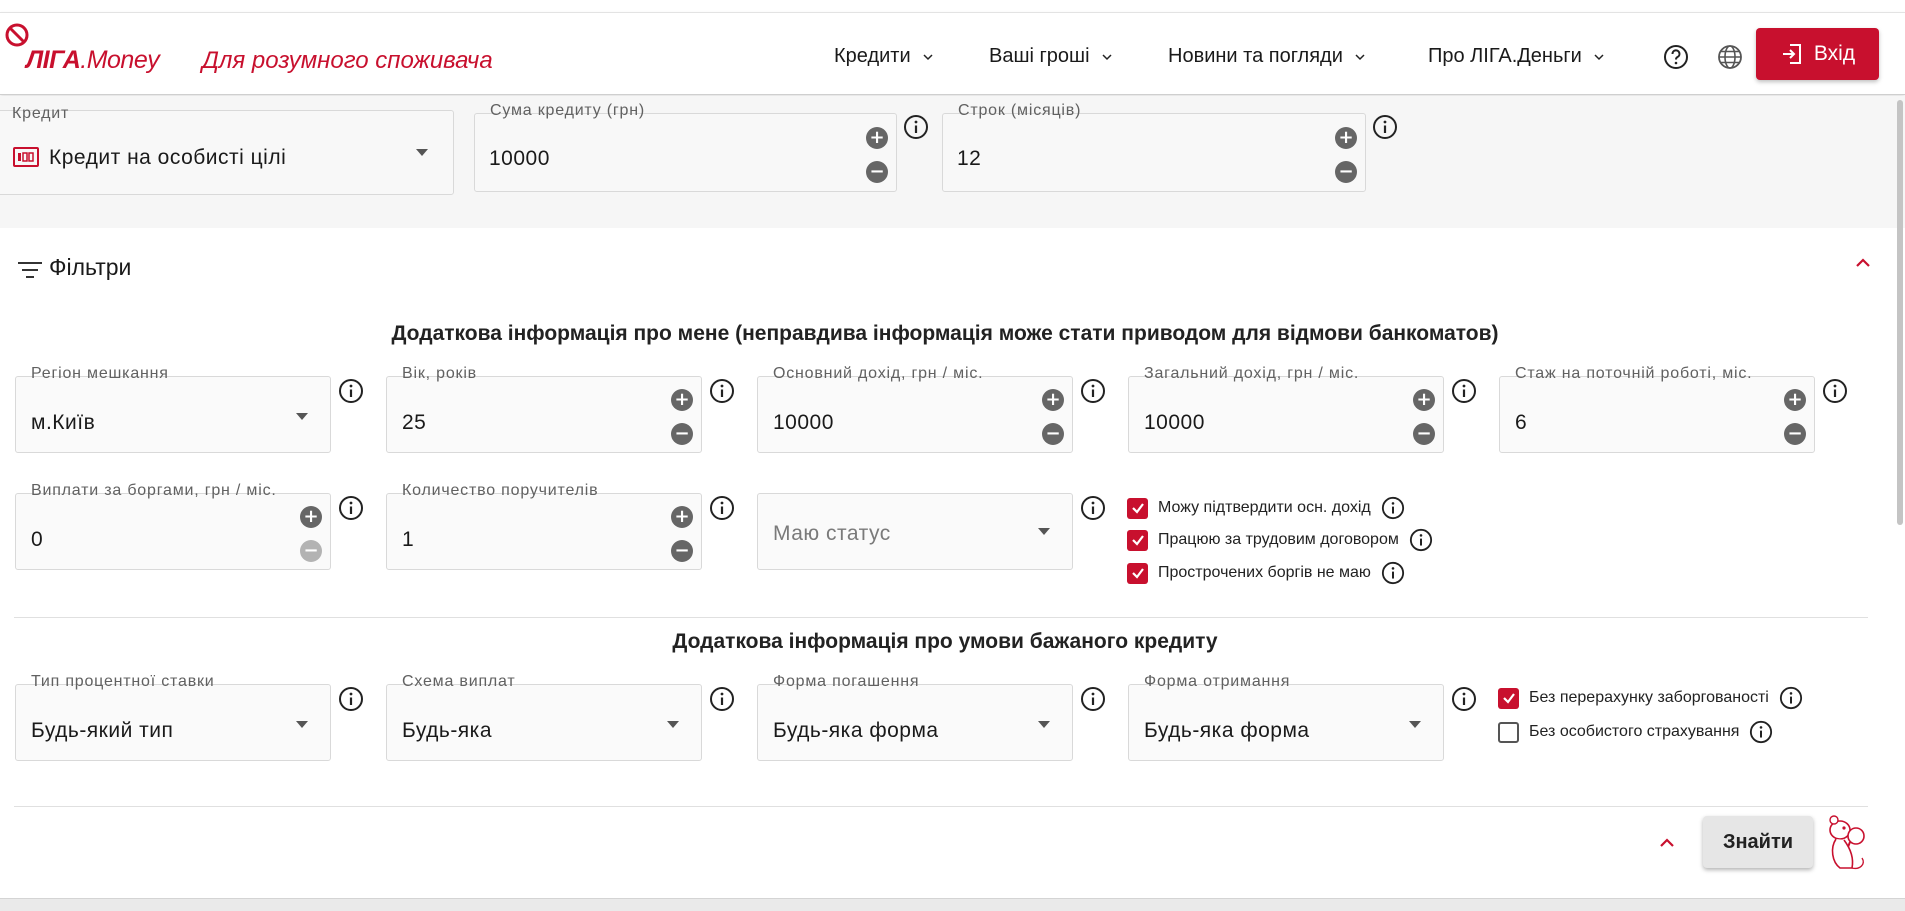 This screenshot has width=1905, height=911. Describe the element at coordinates (1050, 56) in the screenshot. I see `nav-your-money: Ваші гроші` at that location.